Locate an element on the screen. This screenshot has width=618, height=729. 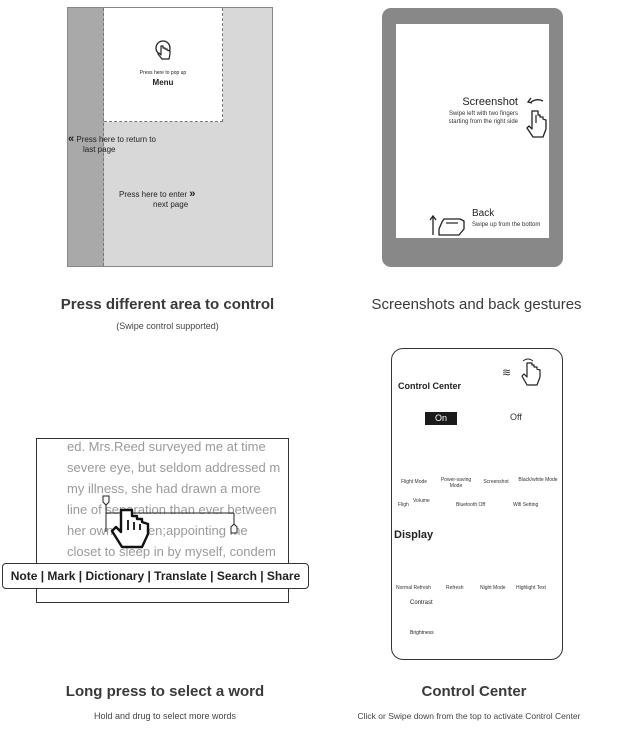
night-mode-button: Night Mode is located at coordinates (493, 588).